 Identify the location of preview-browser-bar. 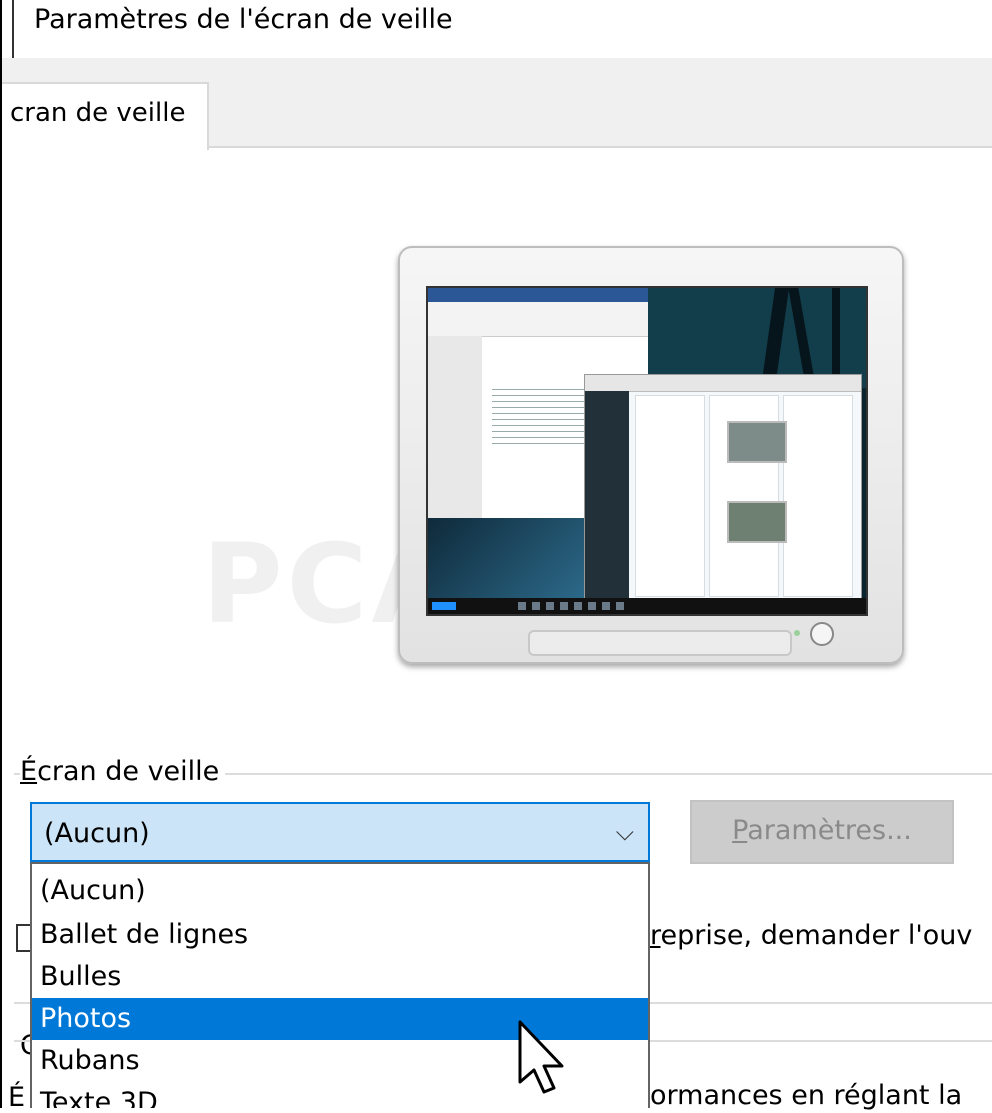
(723, 383).